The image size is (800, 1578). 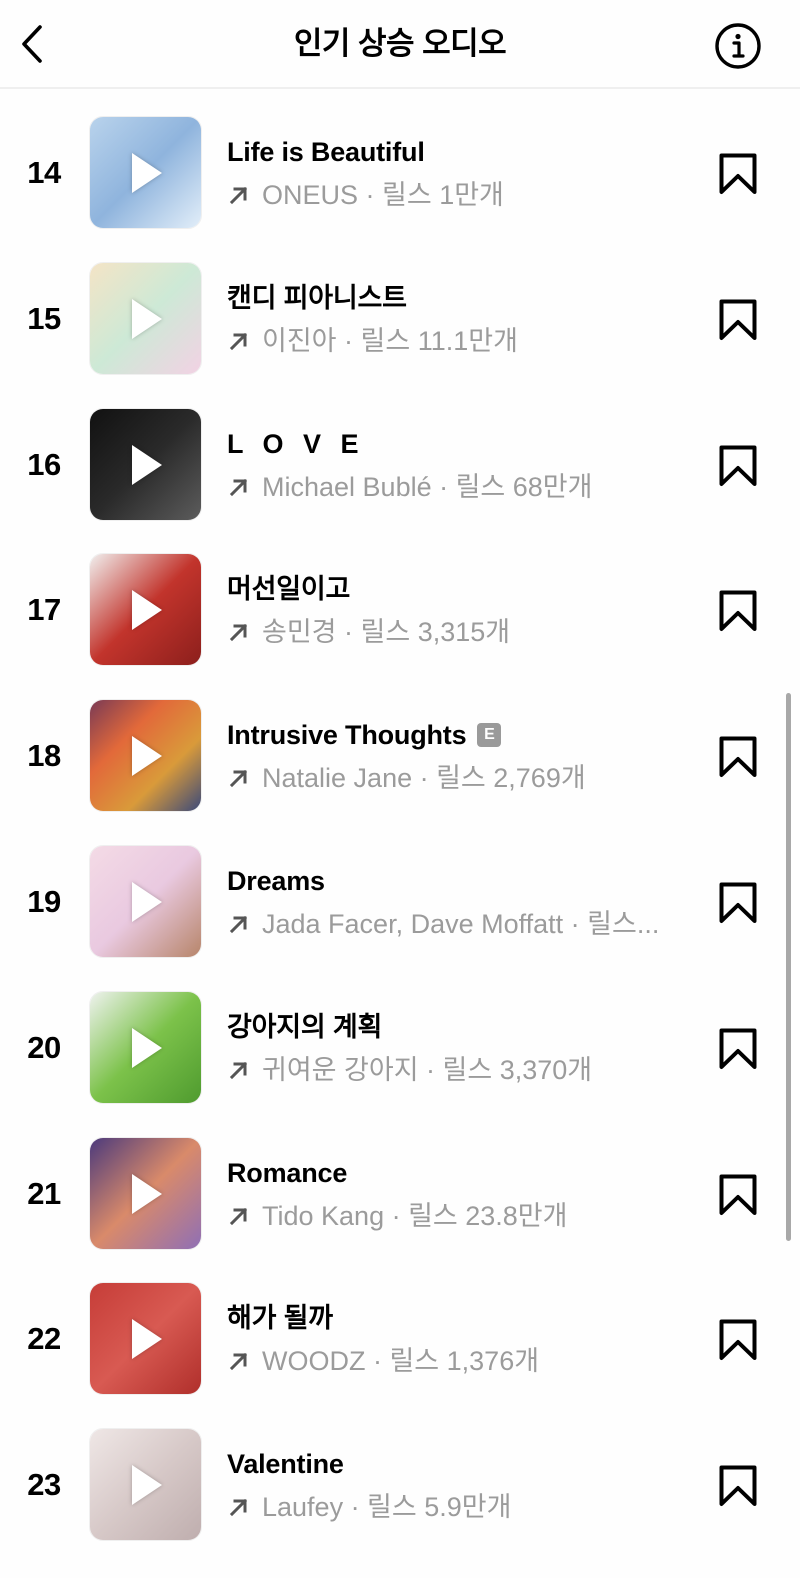 I want to click on audio-info: 강아지의 계획 귀여운 강아지 · 릴스 3,370개, so click(x=456, y=1048).